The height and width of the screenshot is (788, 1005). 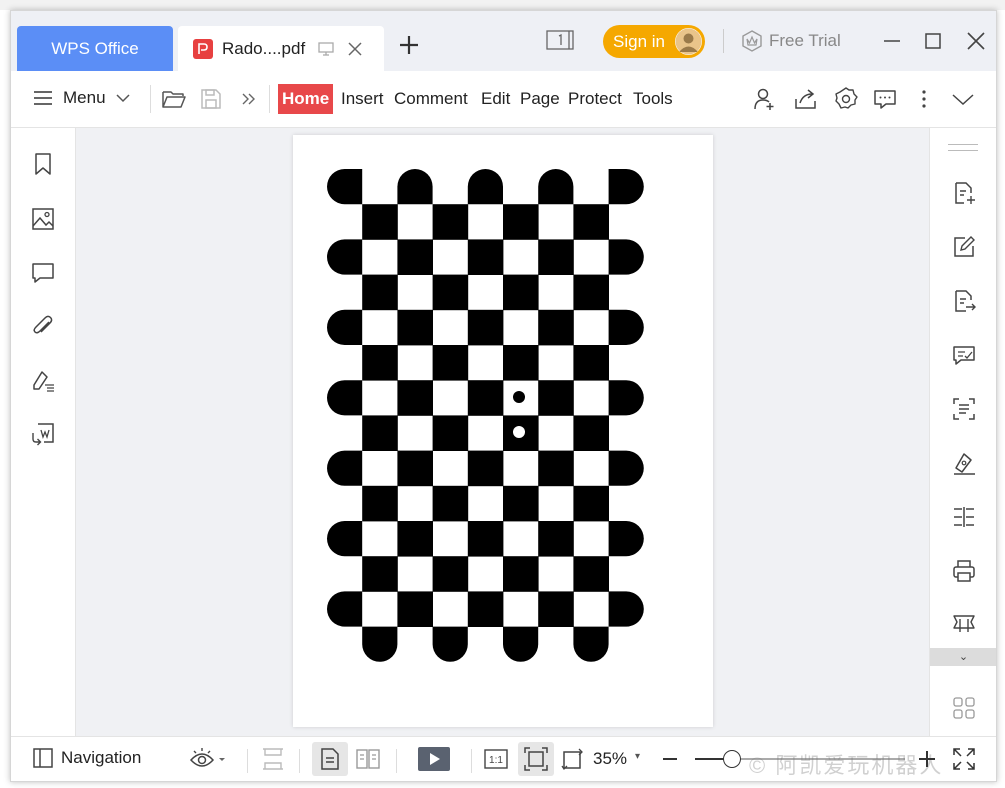 What do you see at coordinates (670, 759) in the screenshot?
I see `zoom-out-icon` at bounding box center [670, 759].